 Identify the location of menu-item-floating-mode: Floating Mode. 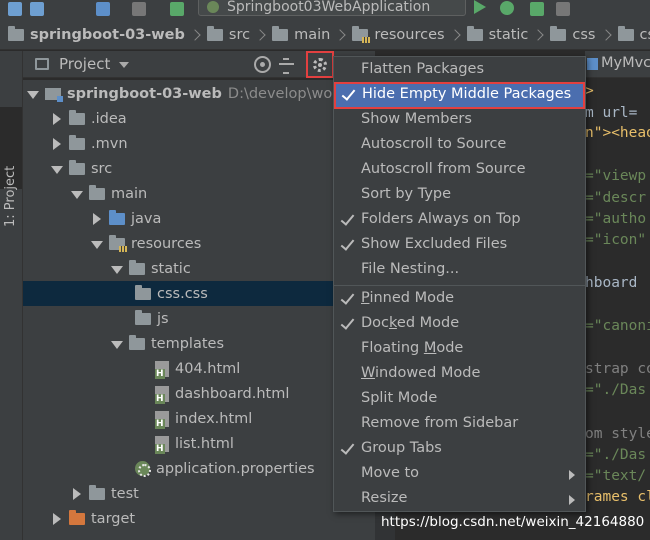
(459, 349).